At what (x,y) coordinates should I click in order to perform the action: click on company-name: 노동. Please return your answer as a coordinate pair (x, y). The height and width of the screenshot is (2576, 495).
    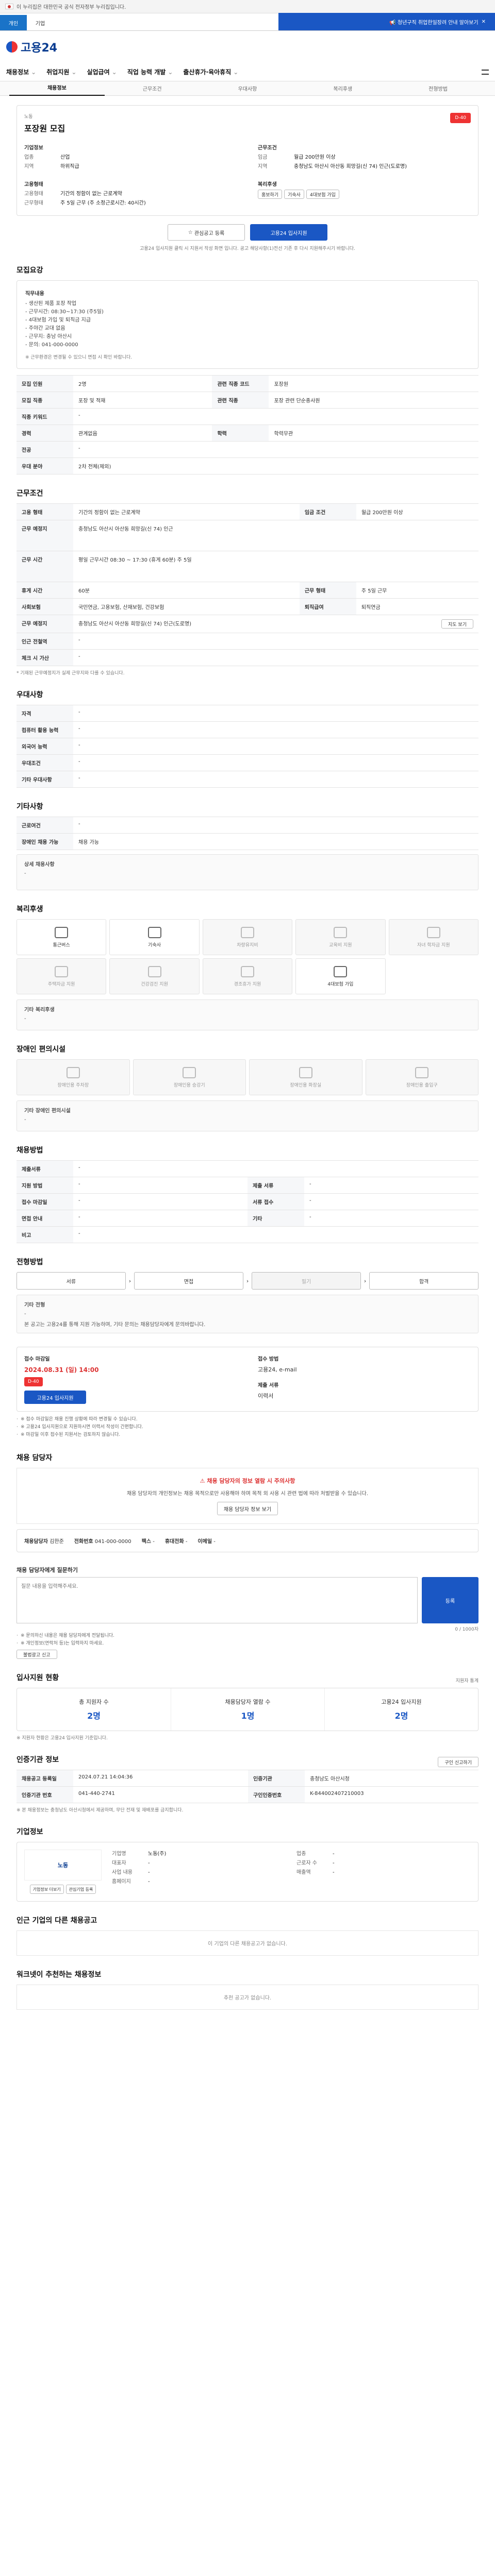
    Looking at the image, I should click on (45, 116).